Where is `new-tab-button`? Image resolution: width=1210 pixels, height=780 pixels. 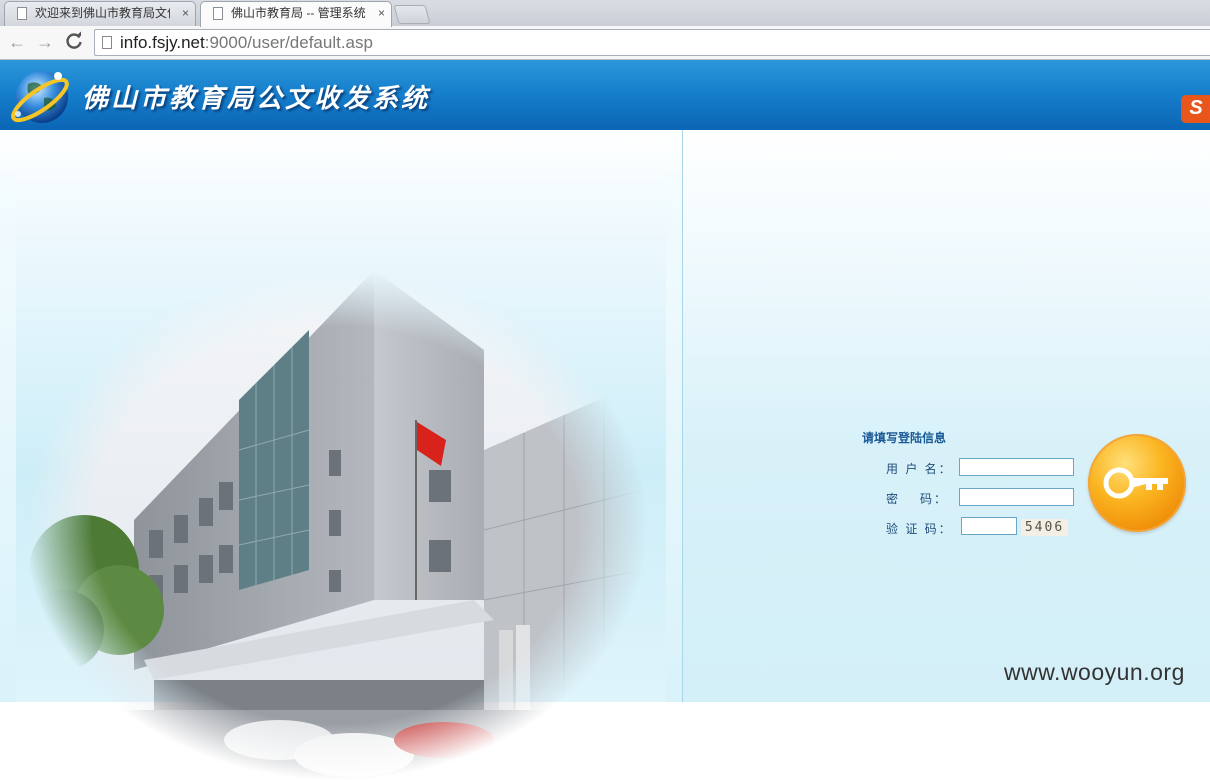 new-tab-button is located at coordinates (412, 14).